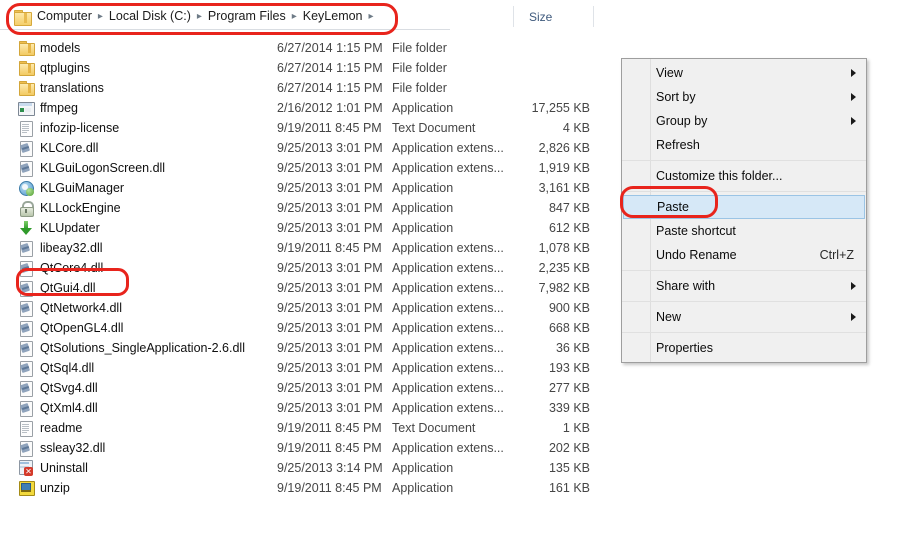 This screenshot has height=552, width=899. What do you see at coordinates (26, 428) in the screenshot?
I see `text-document-icon` at bounding box center [26, 428].